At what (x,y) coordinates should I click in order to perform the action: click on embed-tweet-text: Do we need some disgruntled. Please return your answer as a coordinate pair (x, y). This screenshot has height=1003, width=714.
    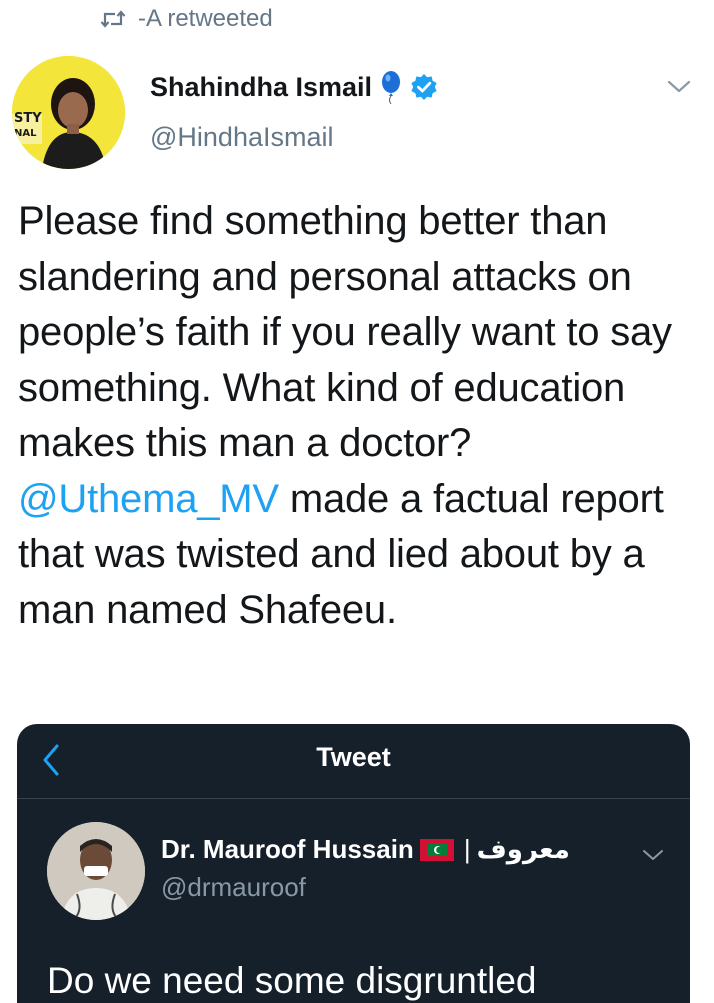
    Looking at the image, I should click on (292, 980).